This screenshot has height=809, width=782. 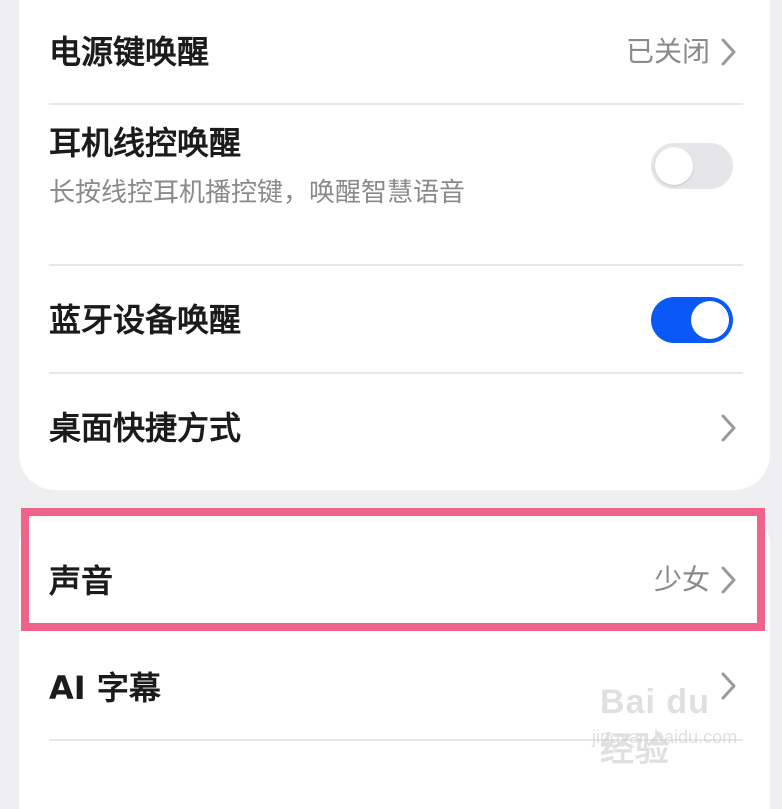 What do you see at coordinates (665, 737) in the screenshot?
I see `watermark-url: jingyan.baidu.com` at bounding box center [665, 737].